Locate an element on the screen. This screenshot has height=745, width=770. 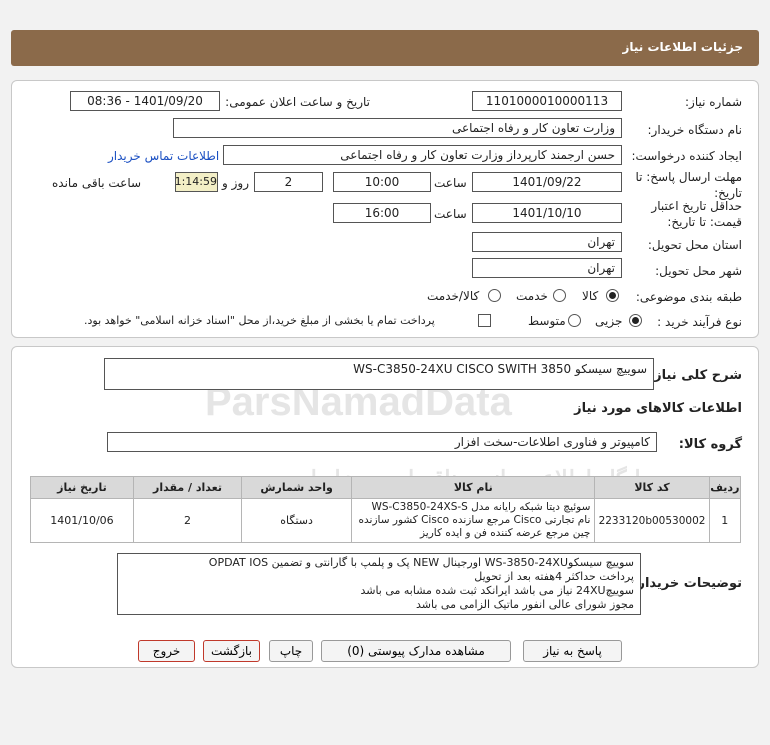
city-field: تهران is located at coordinates (547, 268).